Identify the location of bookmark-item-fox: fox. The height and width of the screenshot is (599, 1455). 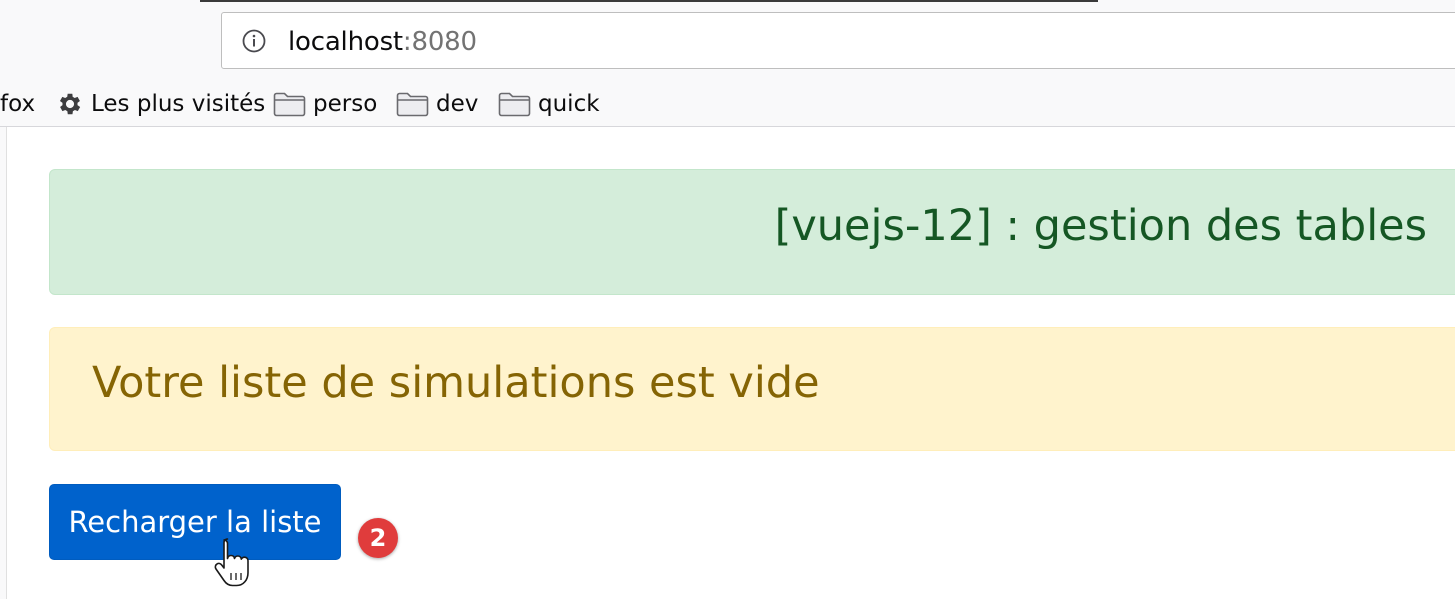
(17, 104).